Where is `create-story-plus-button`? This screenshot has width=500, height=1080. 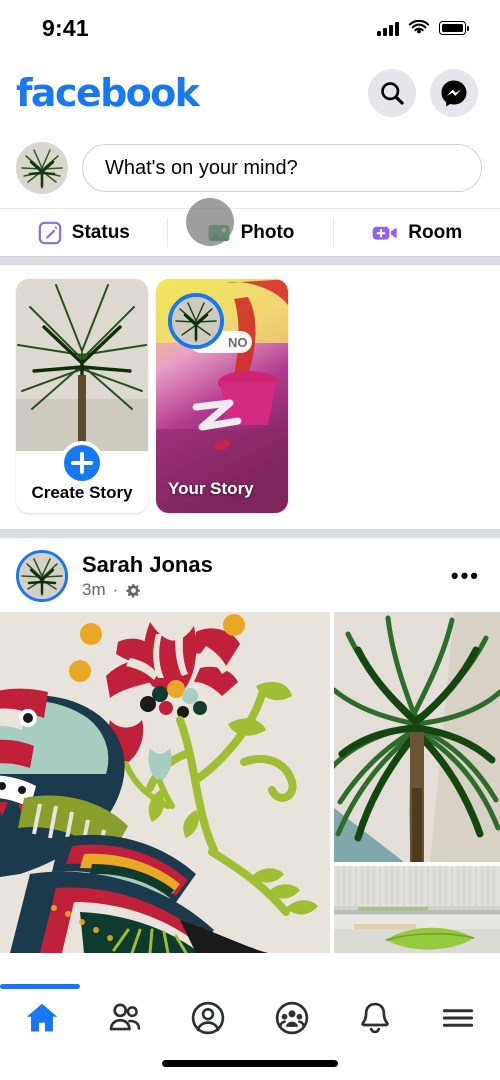 create-story-plus-button is located at coordinates (82, 463).